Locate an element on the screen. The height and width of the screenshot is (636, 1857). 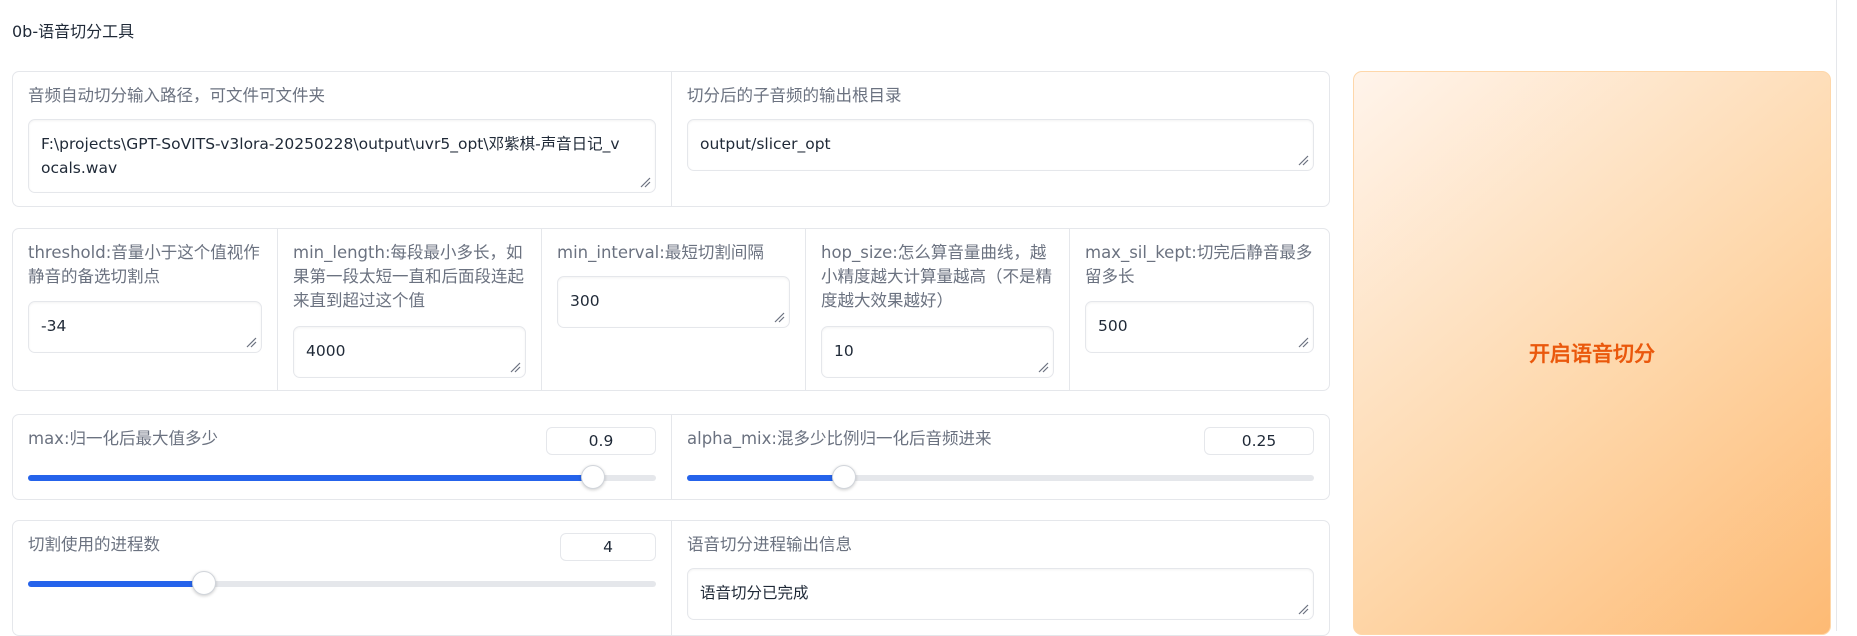
min-interval-input: 300 is located at coordinates (673, 302).